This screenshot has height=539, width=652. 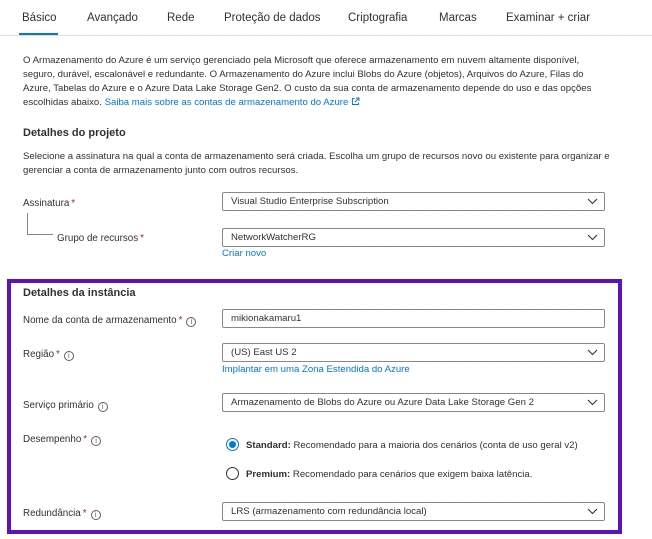 What do you see at coordinates (264, 352) in the screenshot?
I see `region-value: (US) East US 2` at bounding box center [264, 352].